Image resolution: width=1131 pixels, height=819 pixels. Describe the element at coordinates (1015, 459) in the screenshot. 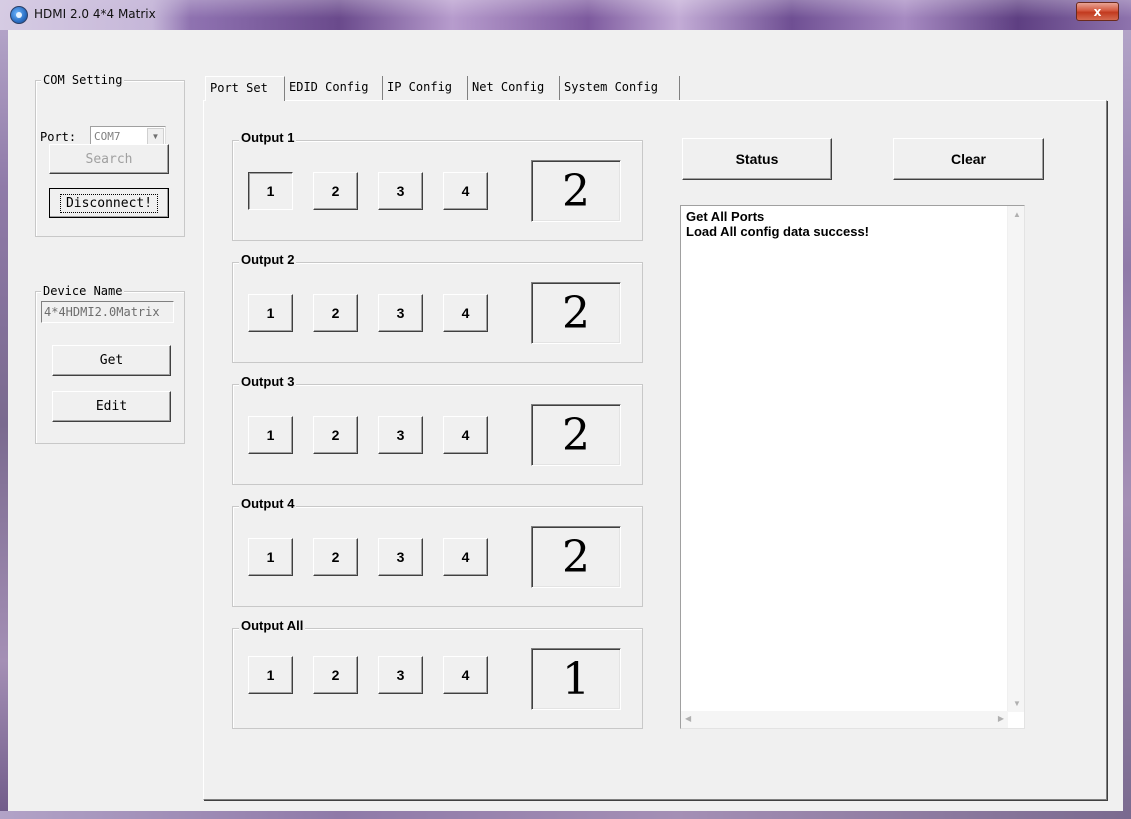

I see `vertical-scrollbar: ▲ ▼` at that location.